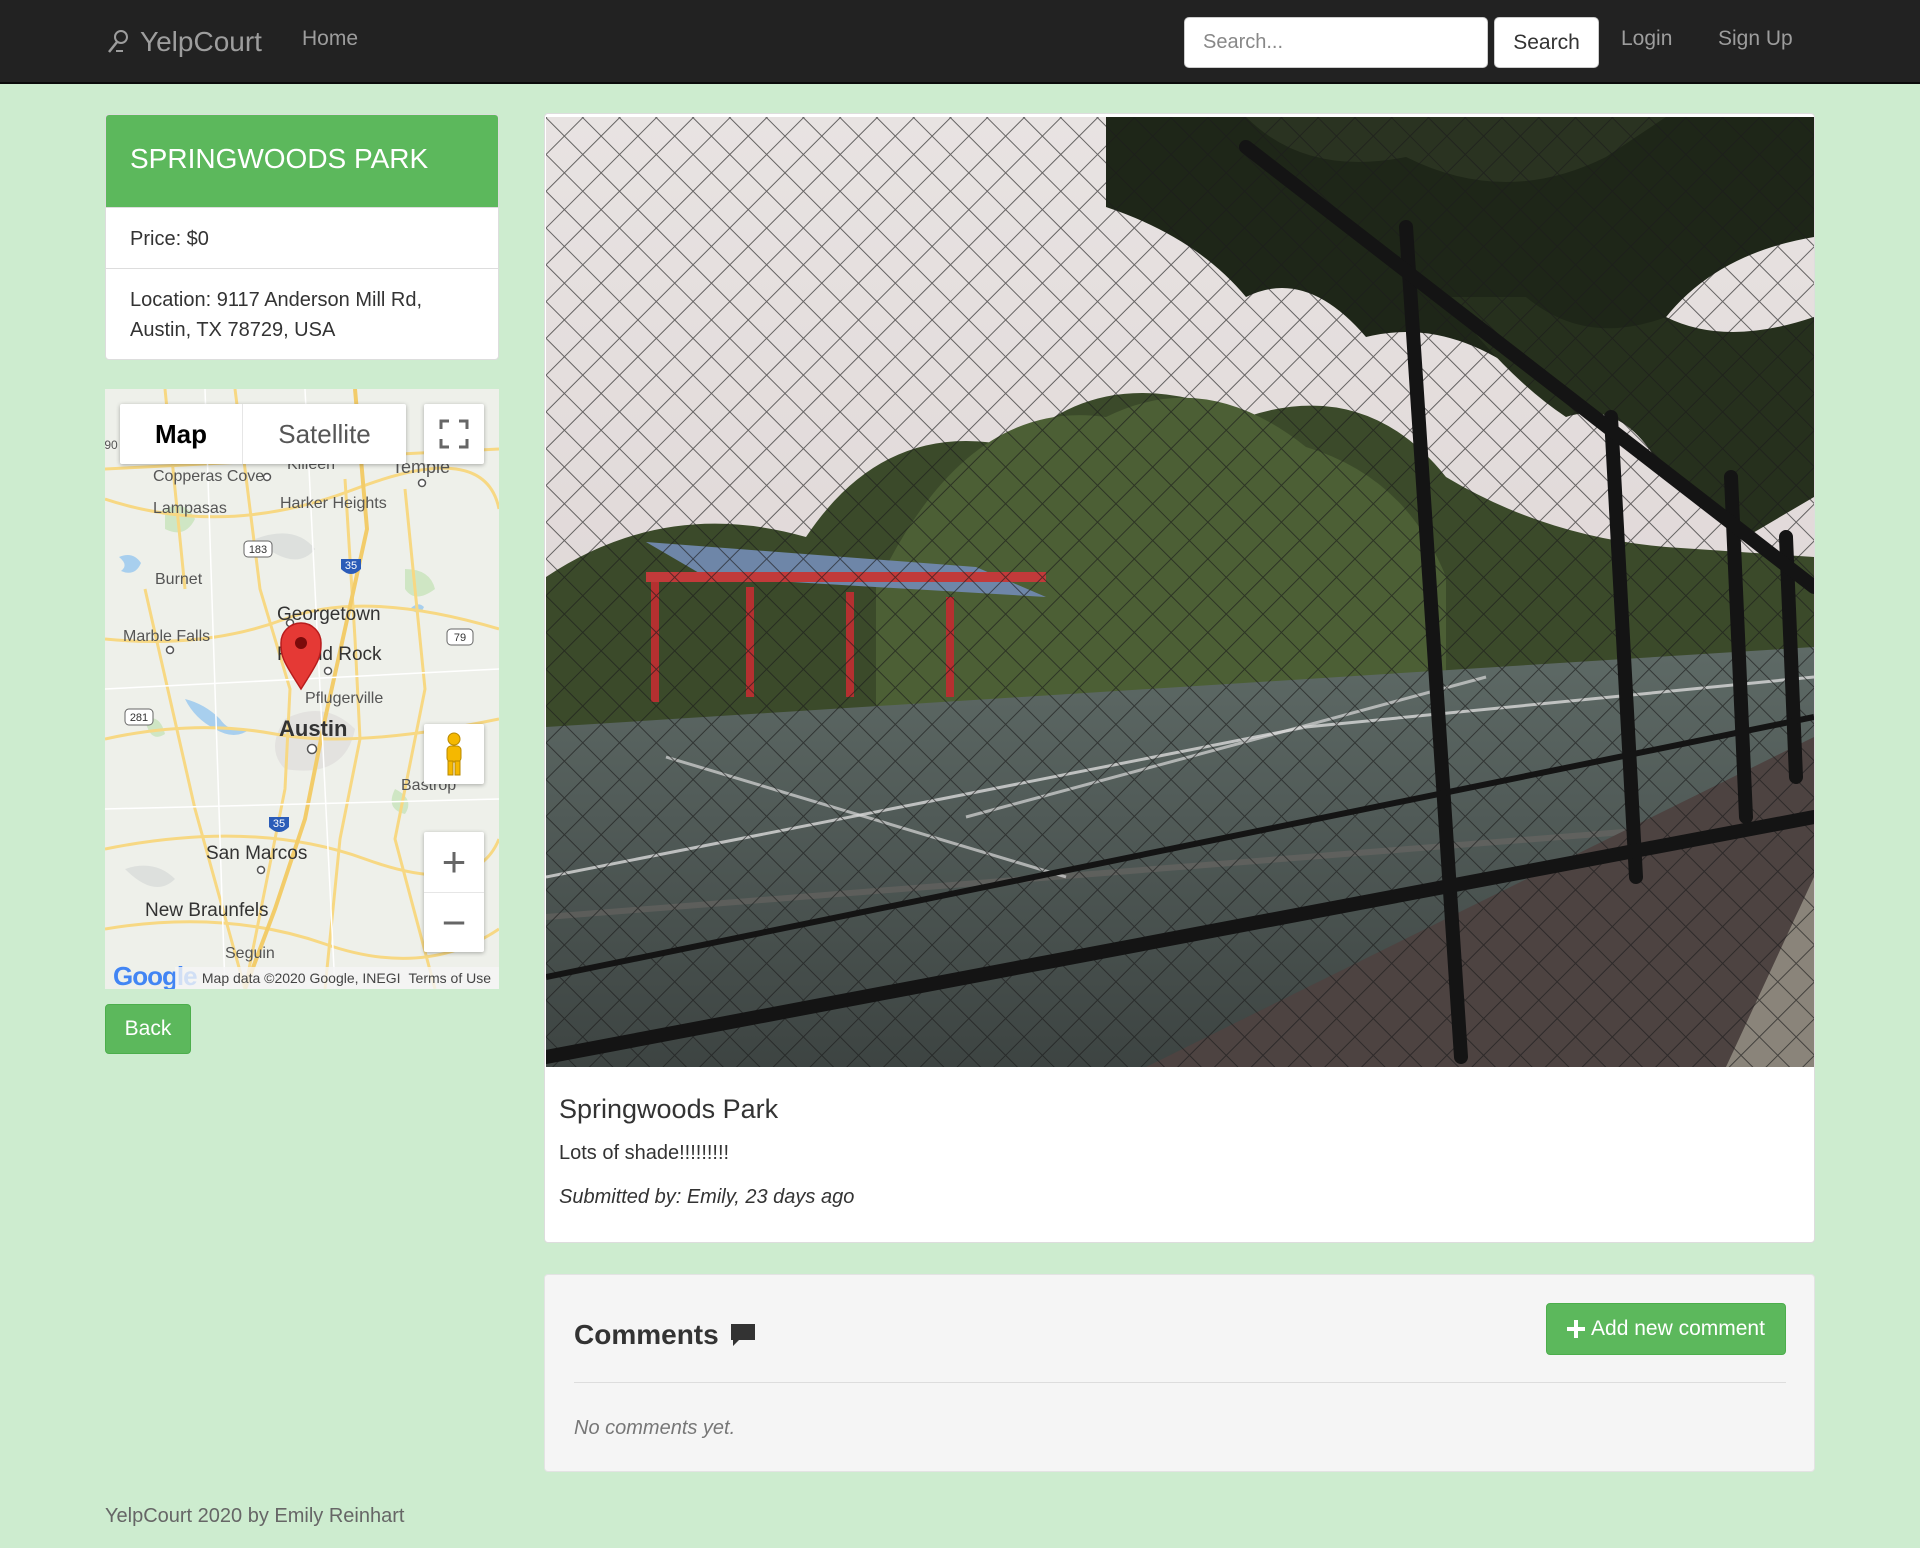 The height and width of the screenshot is (1548, 1920). What do you see at coordinates (258, 550) in the screenshot?
I see `shield-183: 183` at bounding box center [258, 550].